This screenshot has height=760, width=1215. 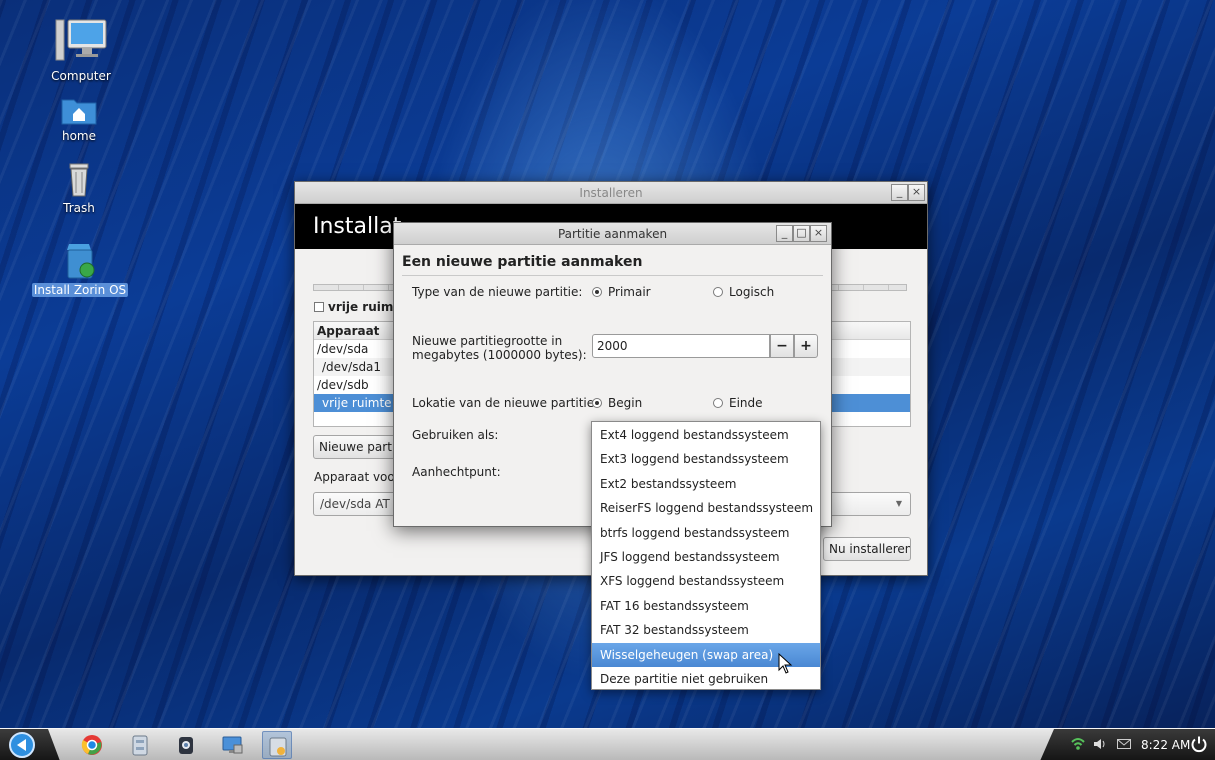 I want to click on clock: 8:22 AM, so click(x=1165, y=745).